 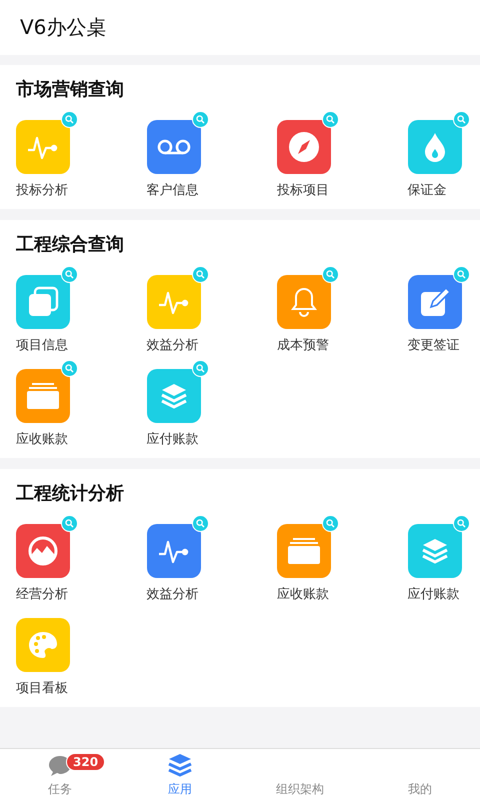 What do you see at coordinates (63, 27) in the screenshot?
I see `page-title: V6办公桌` at bounding box center [63, 27].